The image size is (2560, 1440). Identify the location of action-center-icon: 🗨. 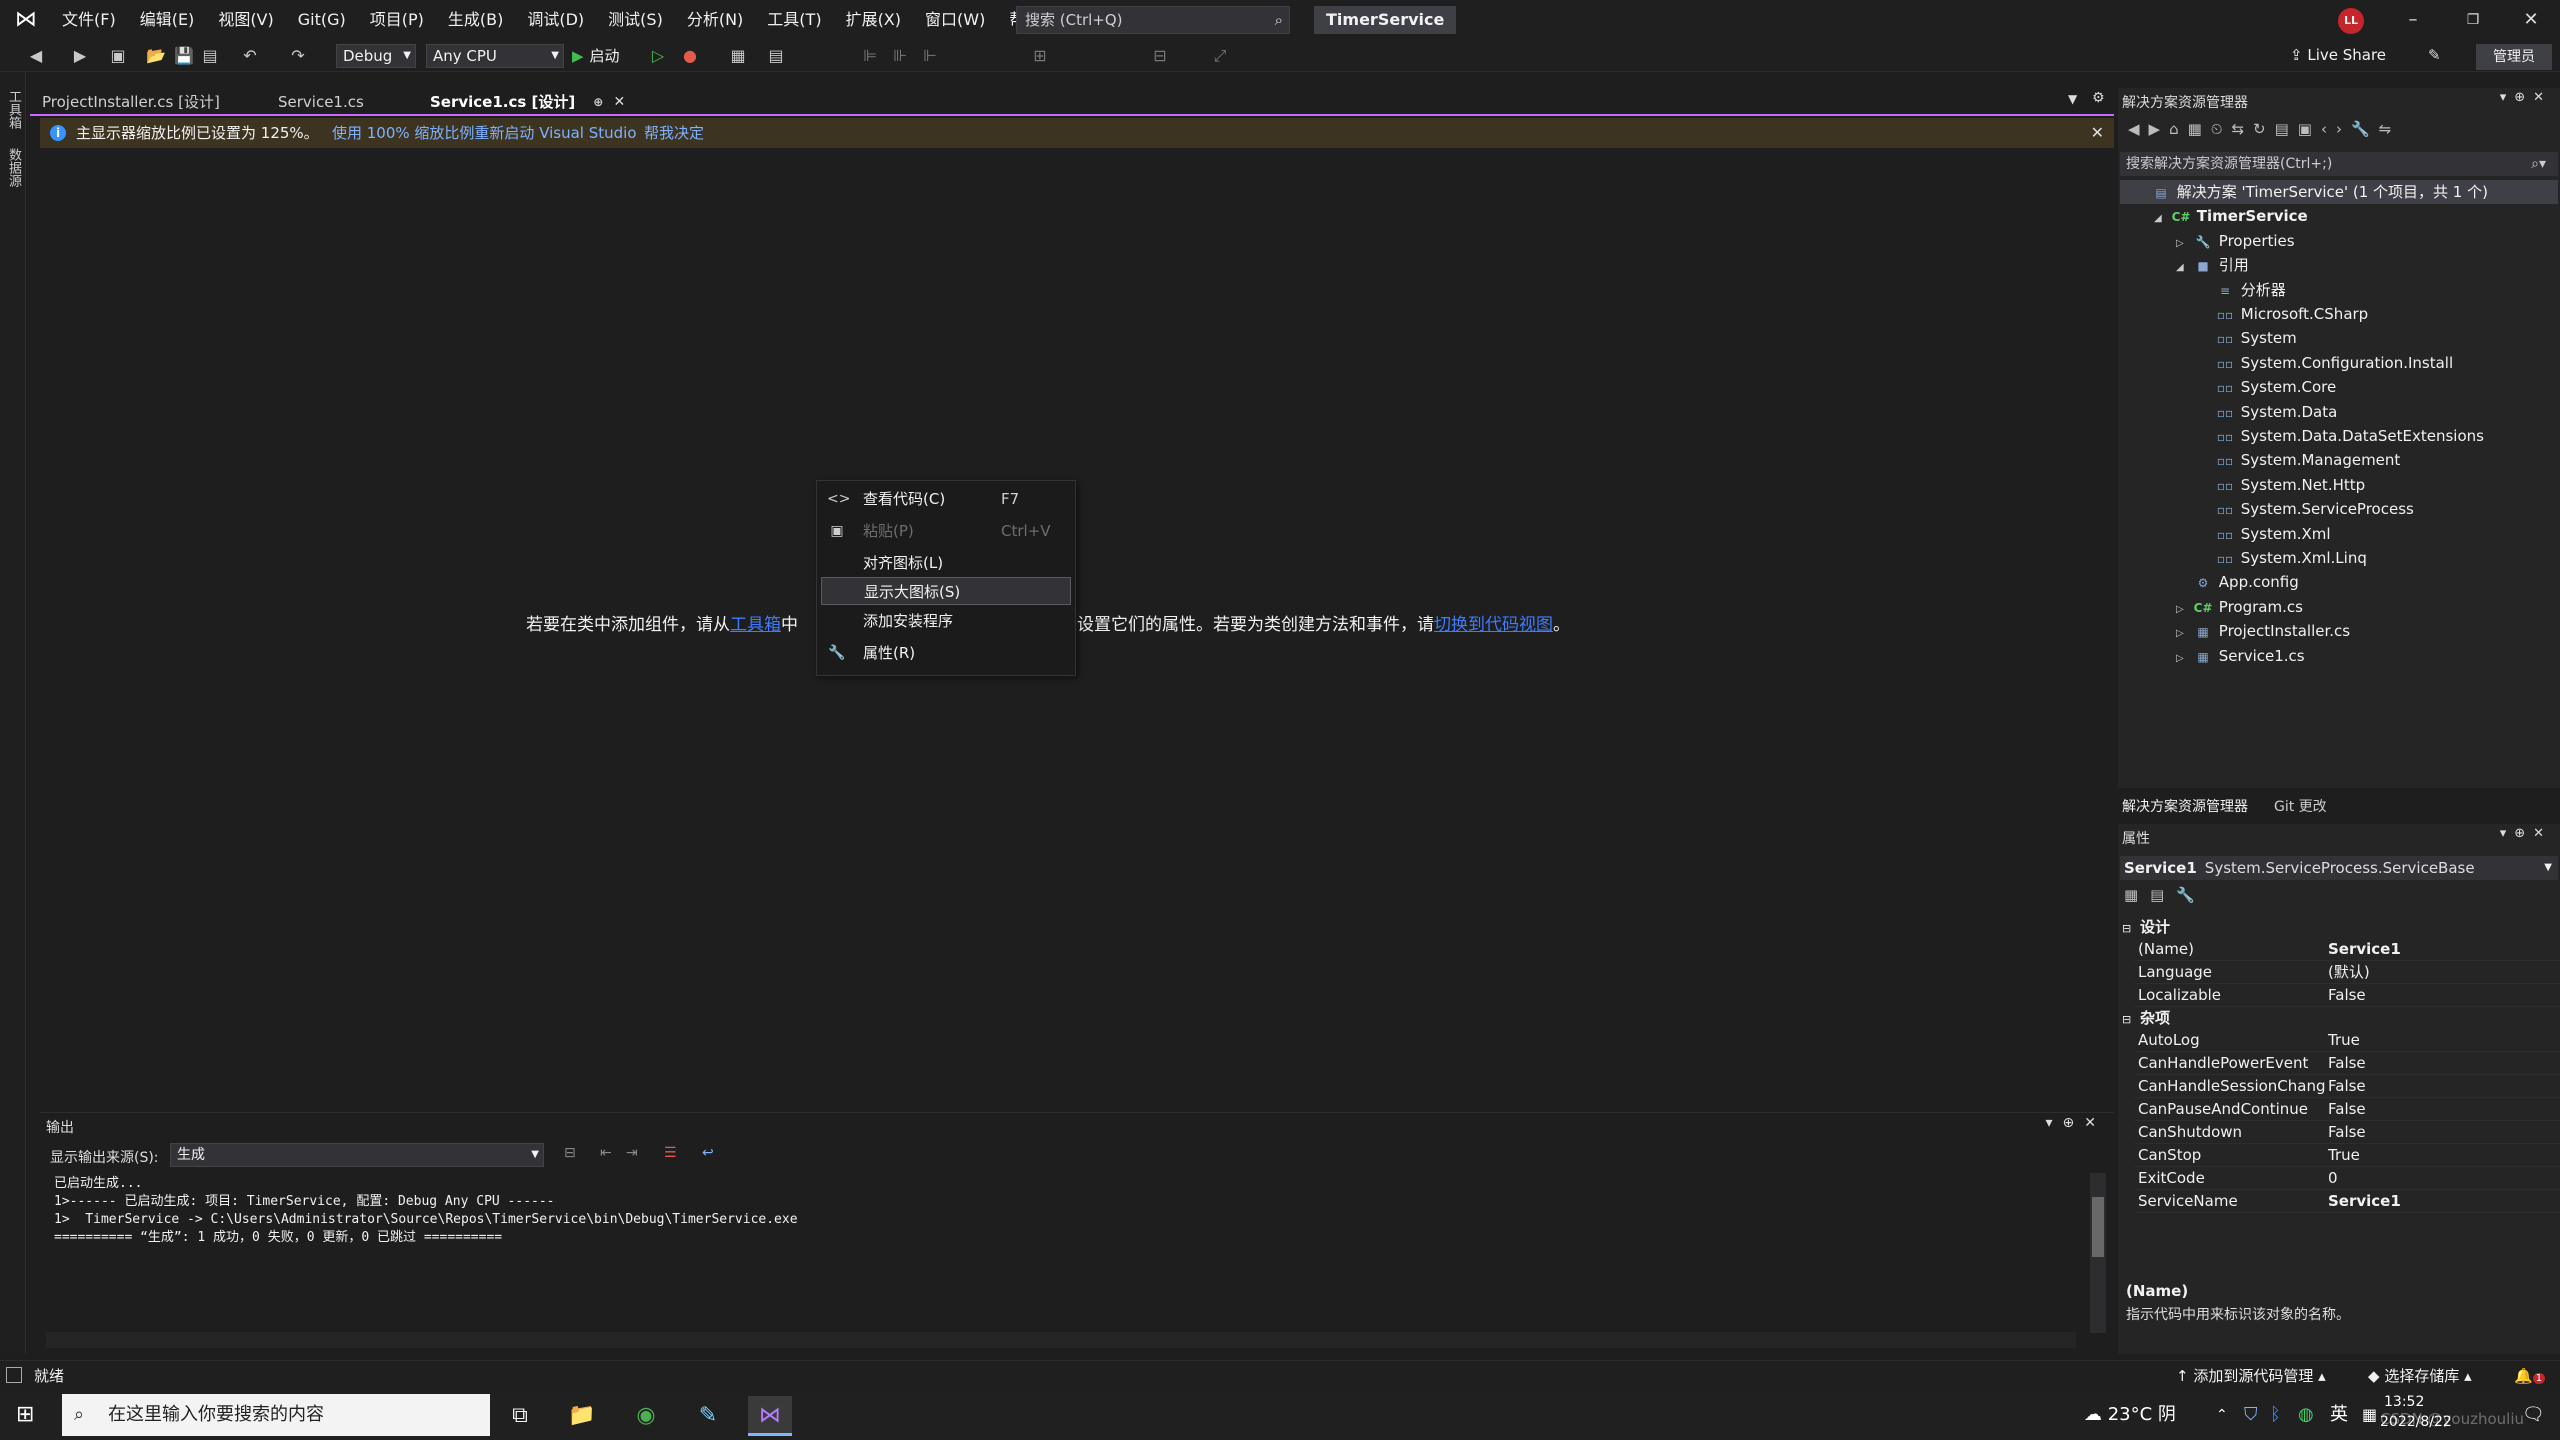
(2533, 1415).